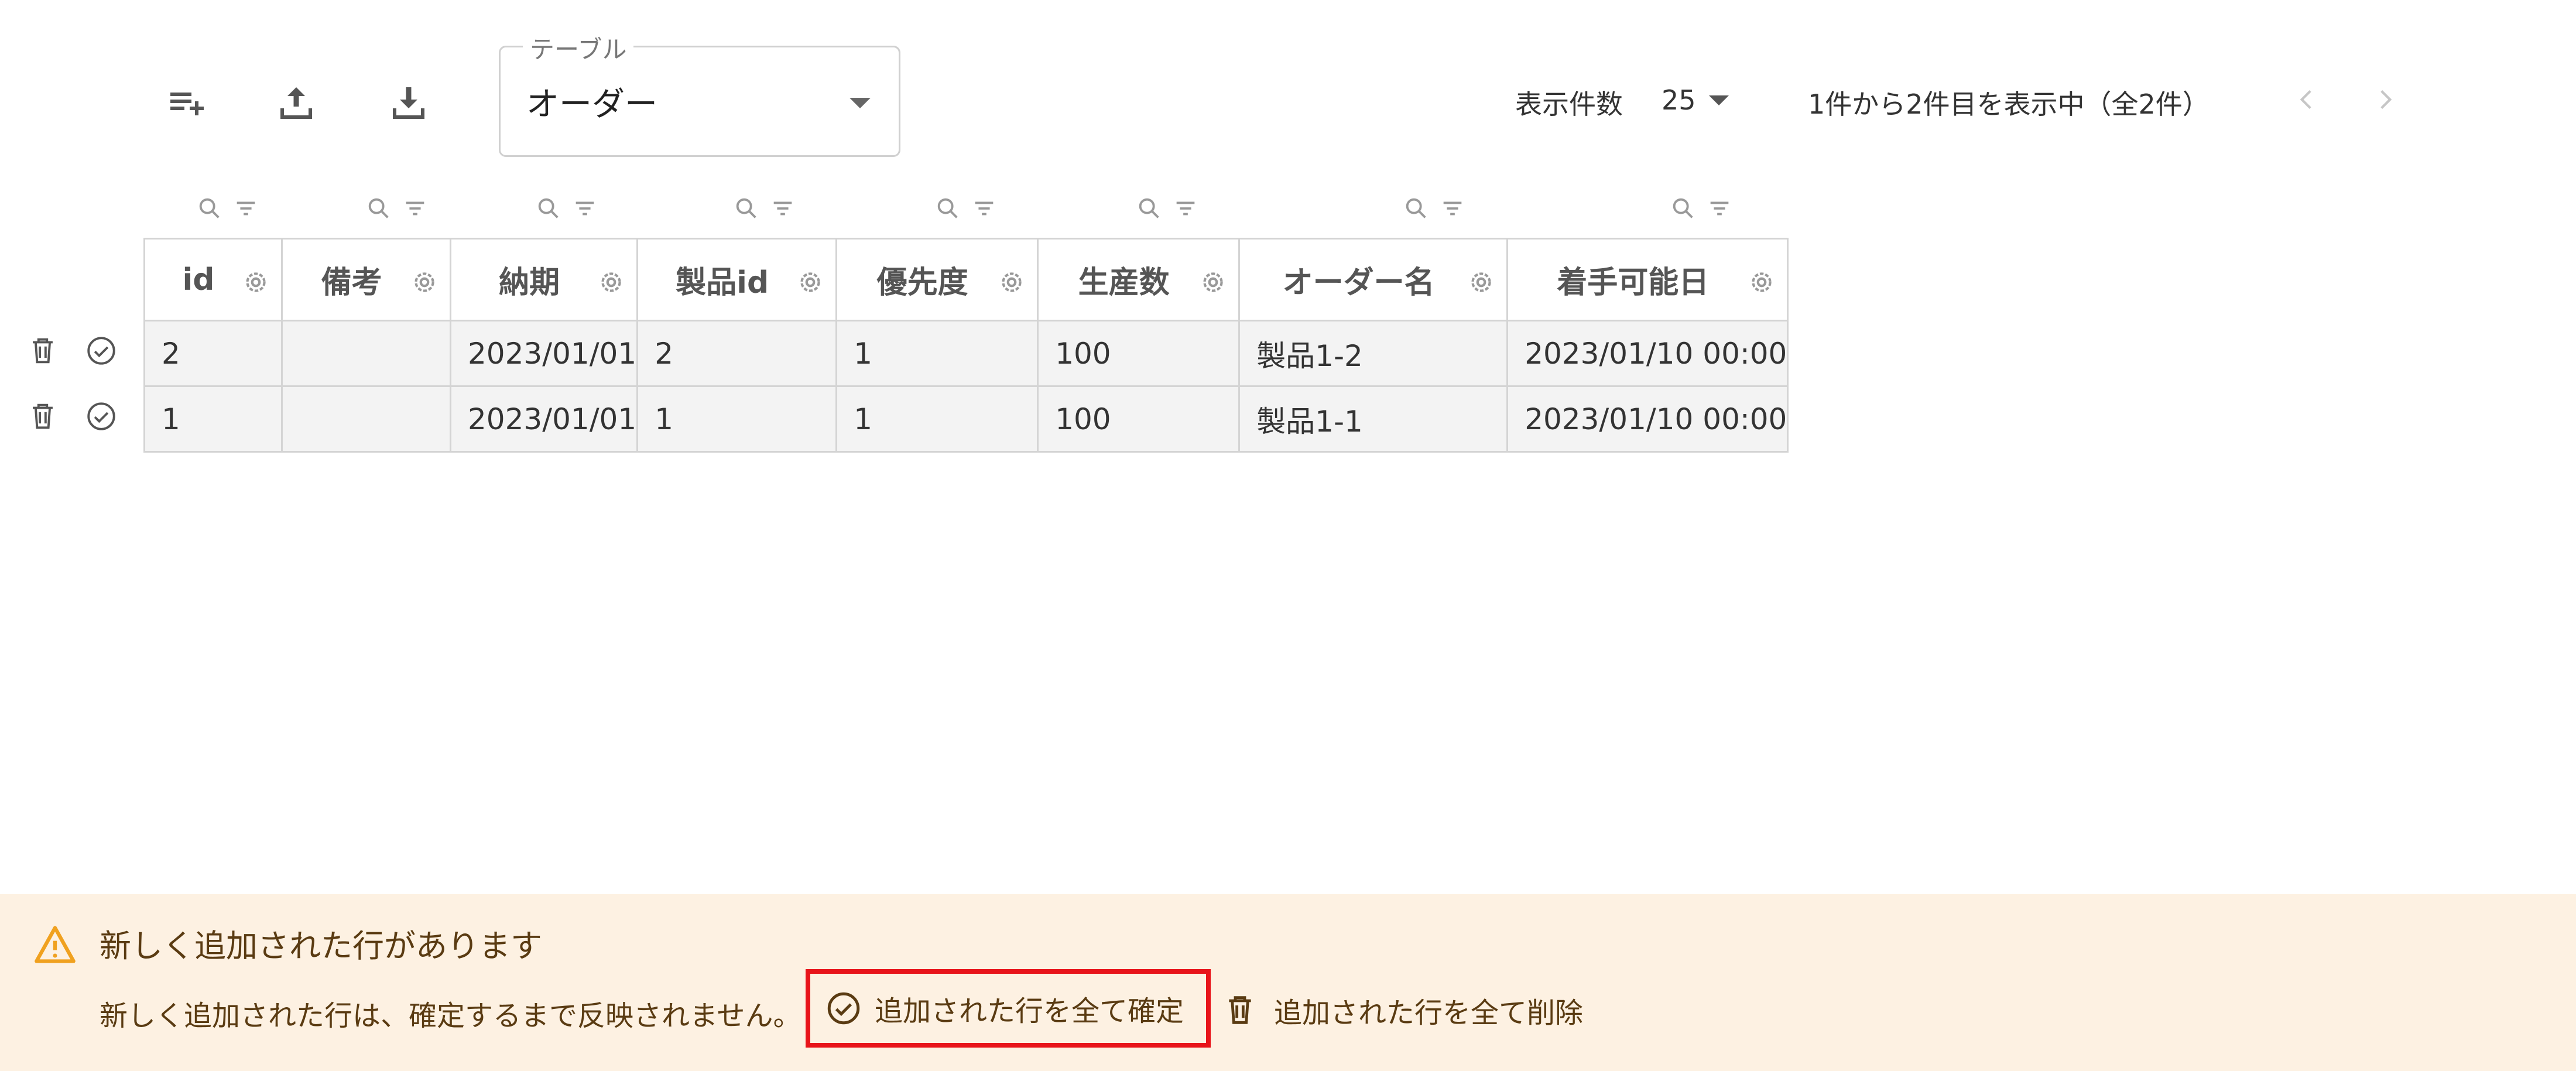  What do you see at coordinates (1373, 353) in the screenshot?
I see `cell-order-name: 製品1-2` at bounding box center [1373, 353].